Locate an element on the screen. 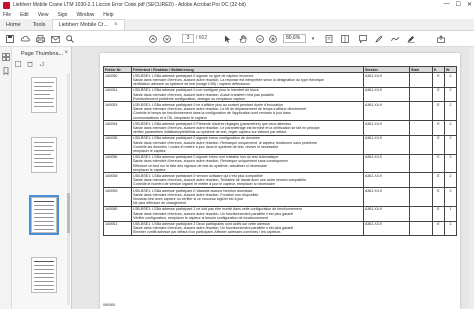 This screenshot has width=474, height=309. close-panel-icon: × is located at coordinates (66, 53).